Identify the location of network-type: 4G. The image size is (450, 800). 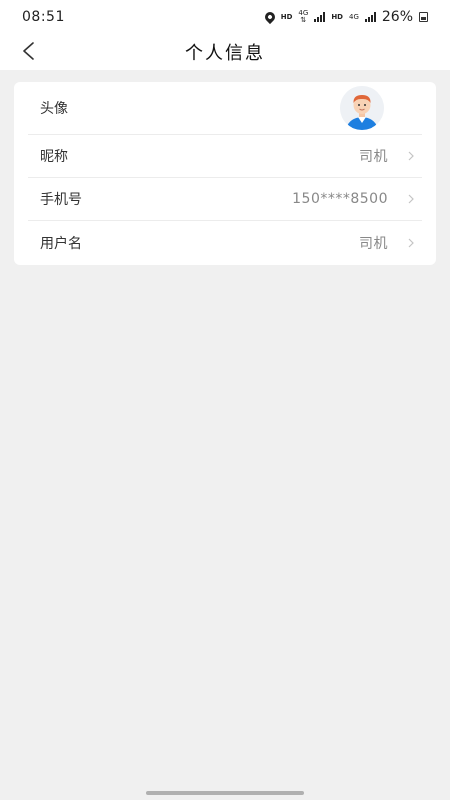
(353, 16).